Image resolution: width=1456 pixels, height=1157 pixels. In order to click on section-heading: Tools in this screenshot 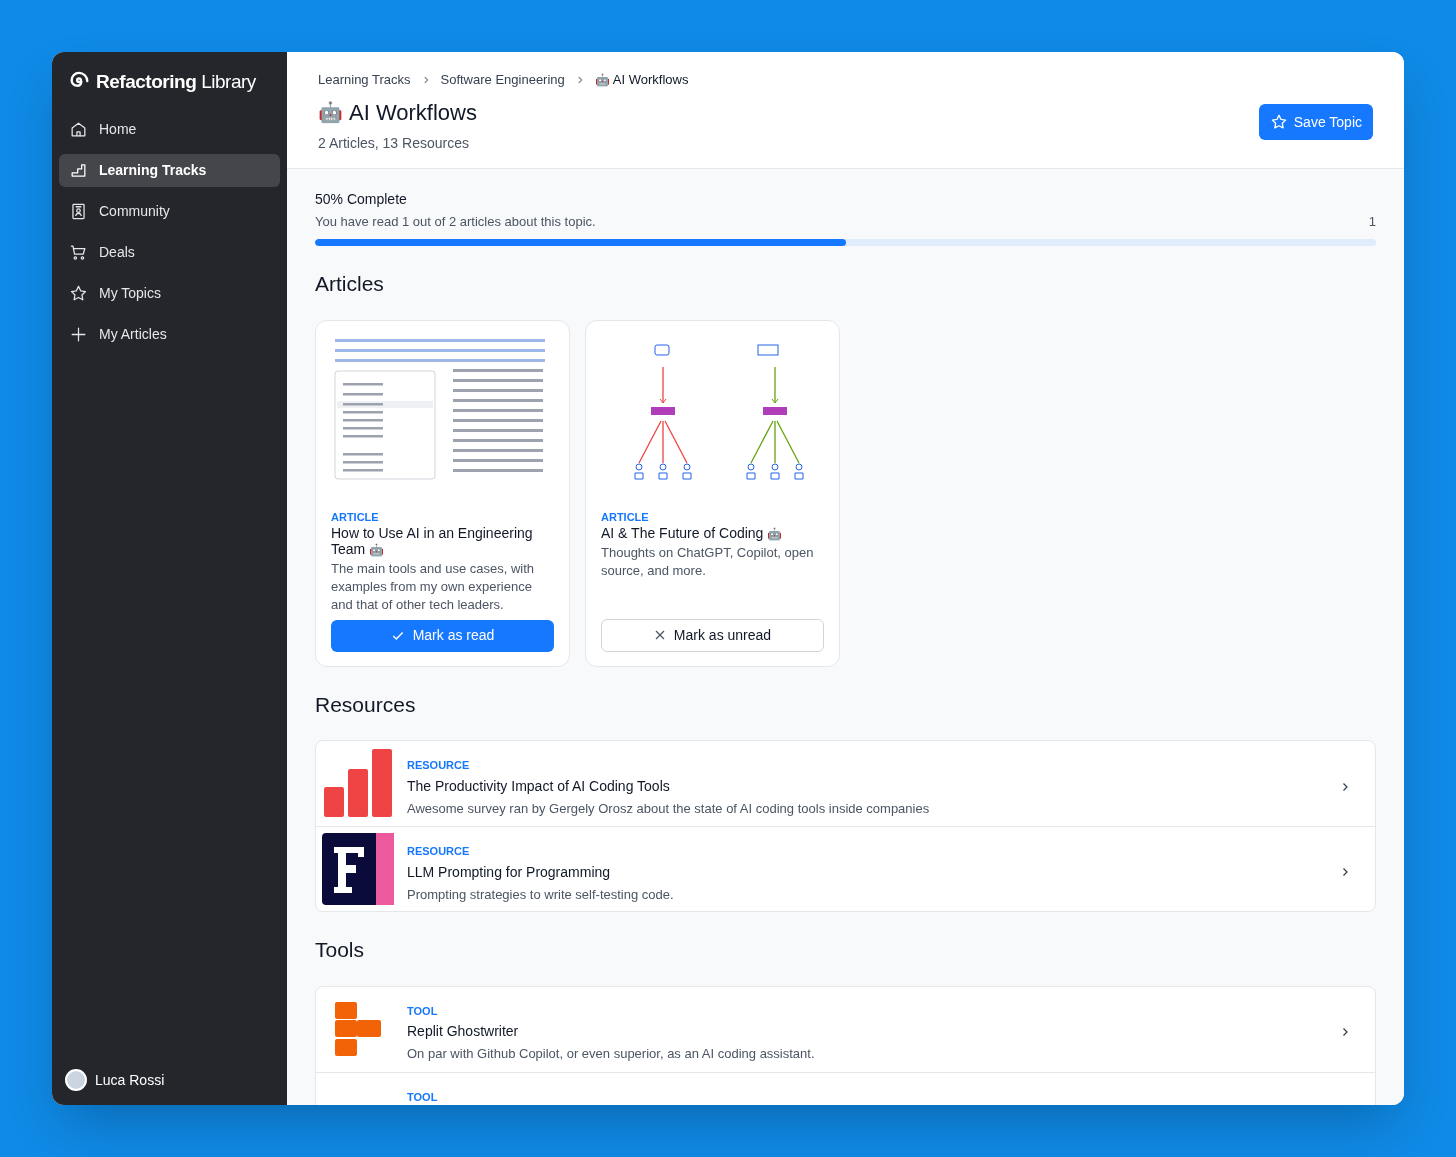, I will do `click(340, 950)`.